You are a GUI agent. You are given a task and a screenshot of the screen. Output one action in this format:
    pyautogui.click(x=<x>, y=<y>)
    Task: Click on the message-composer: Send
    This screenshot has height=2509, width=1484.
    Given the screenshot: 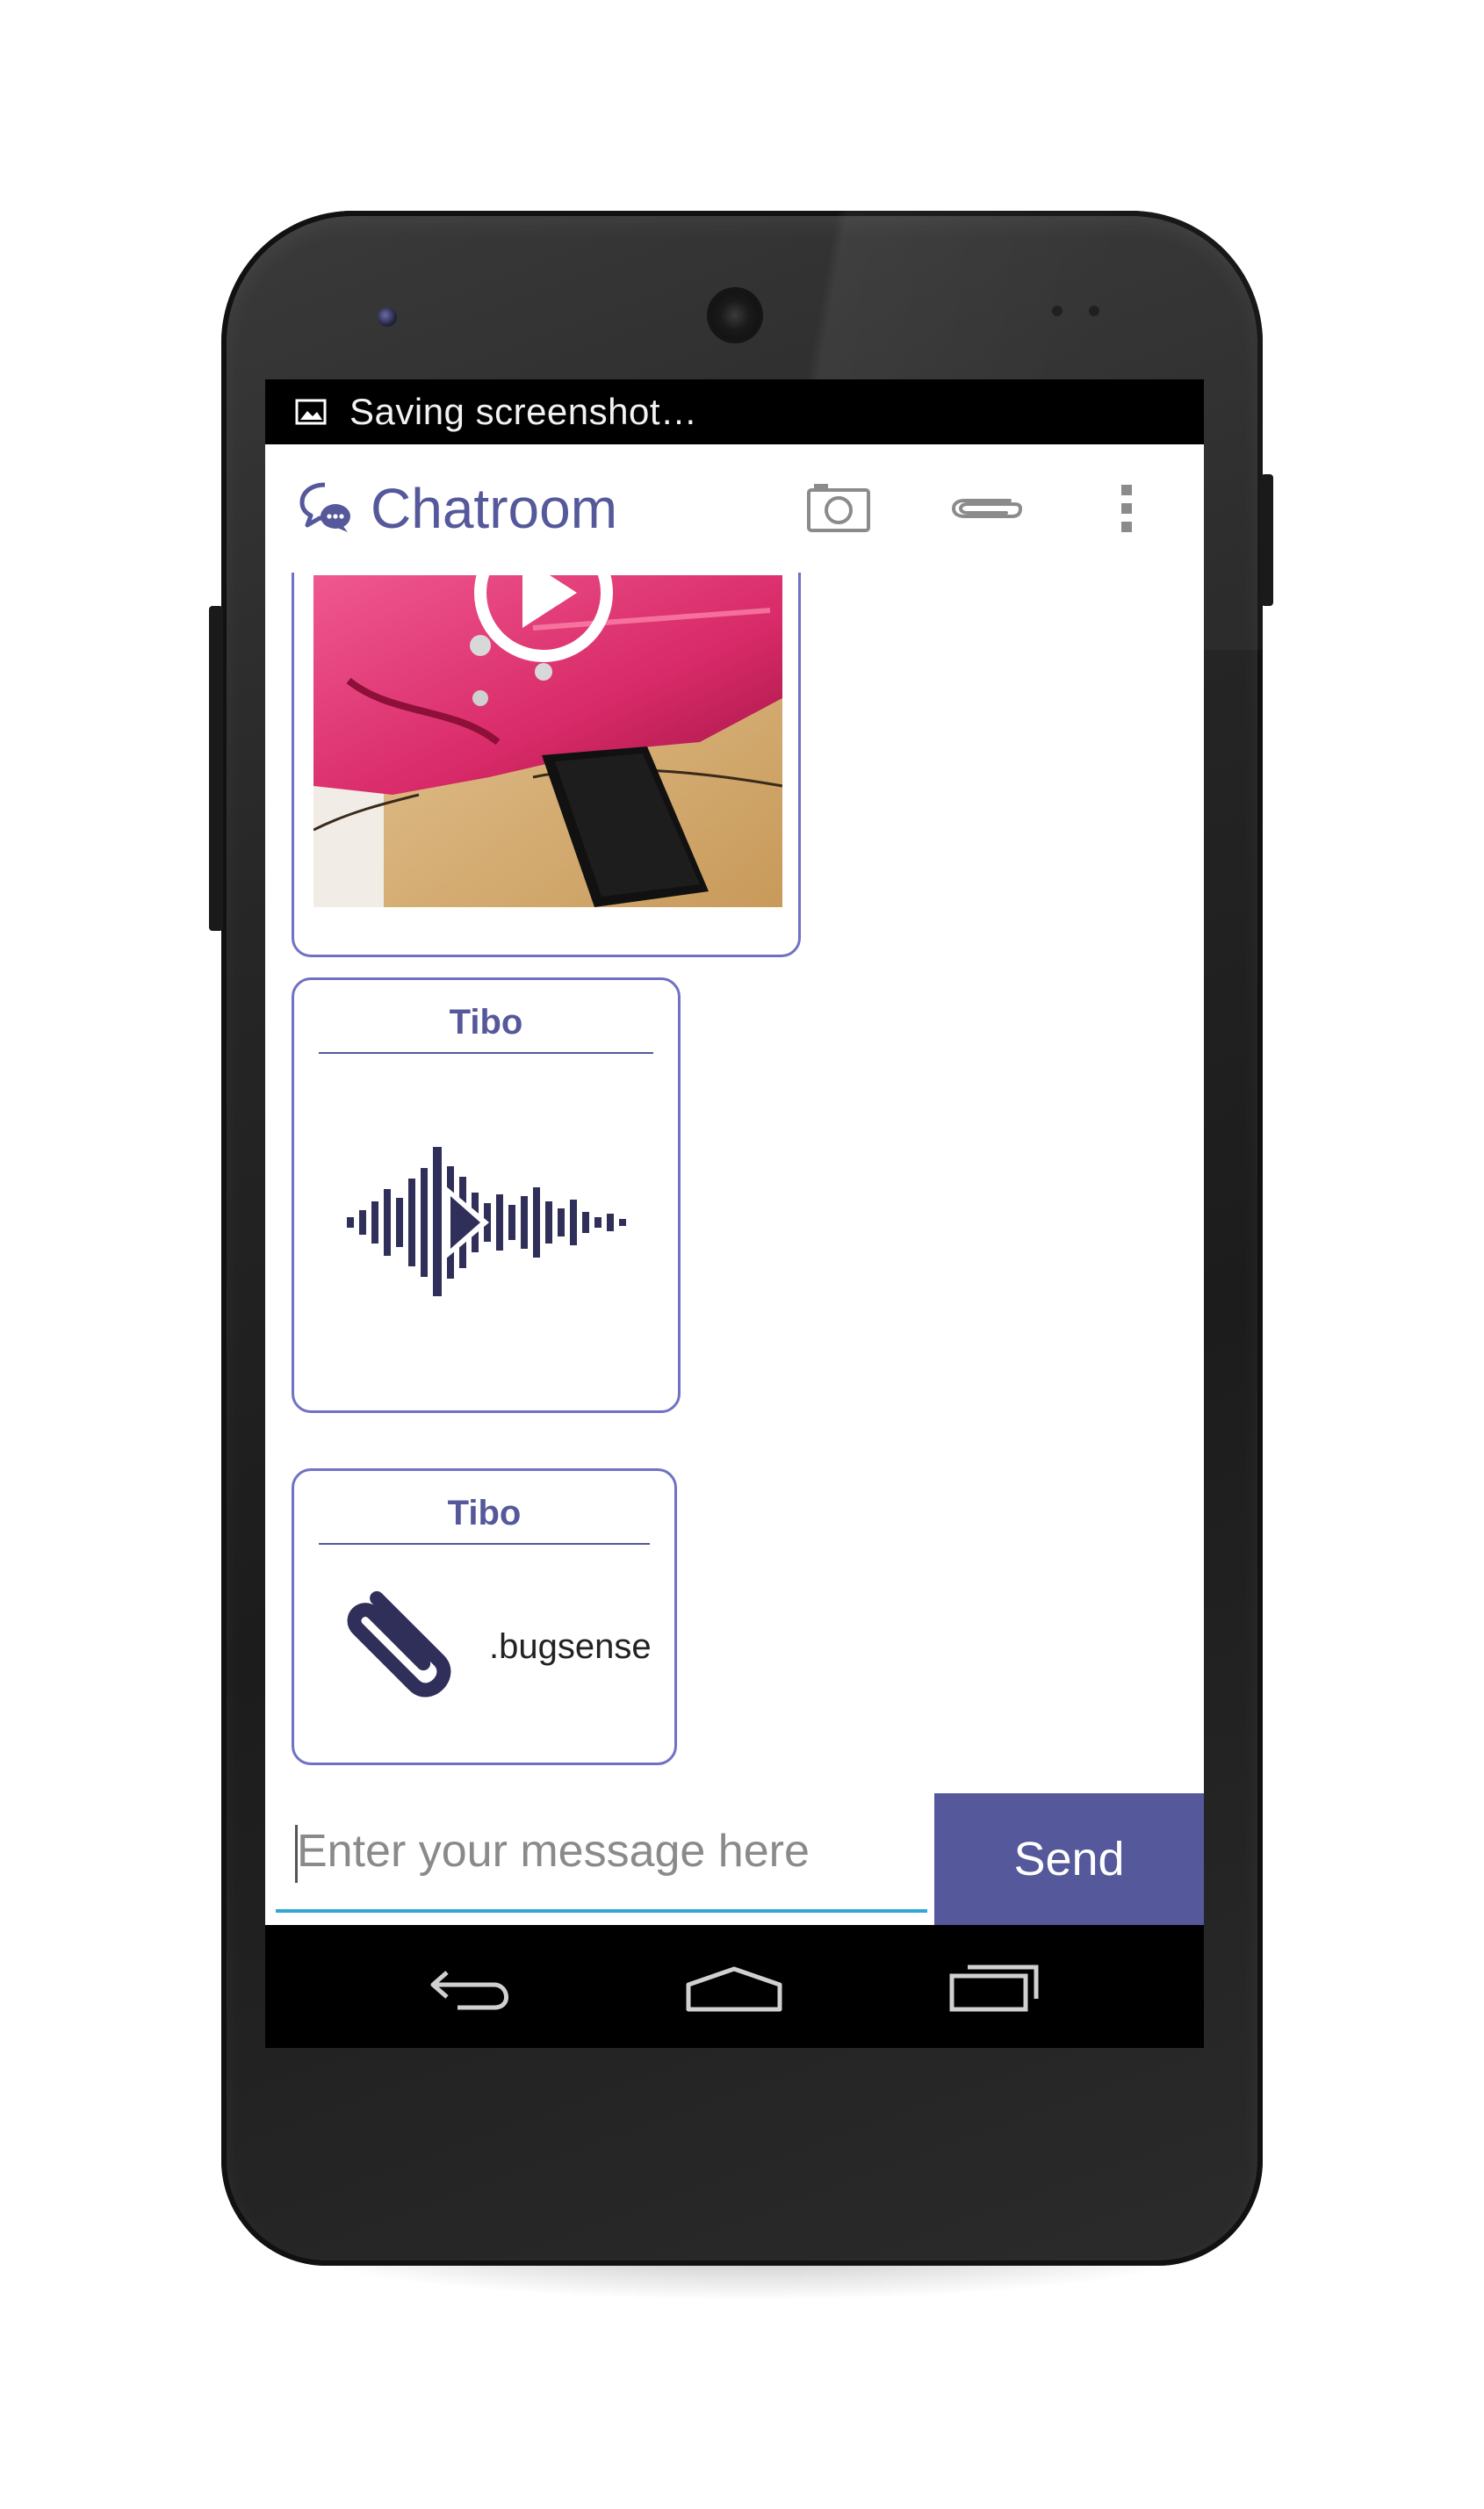 What is the action you would take?
    pyautogui.click(x=734, y=1859)
    